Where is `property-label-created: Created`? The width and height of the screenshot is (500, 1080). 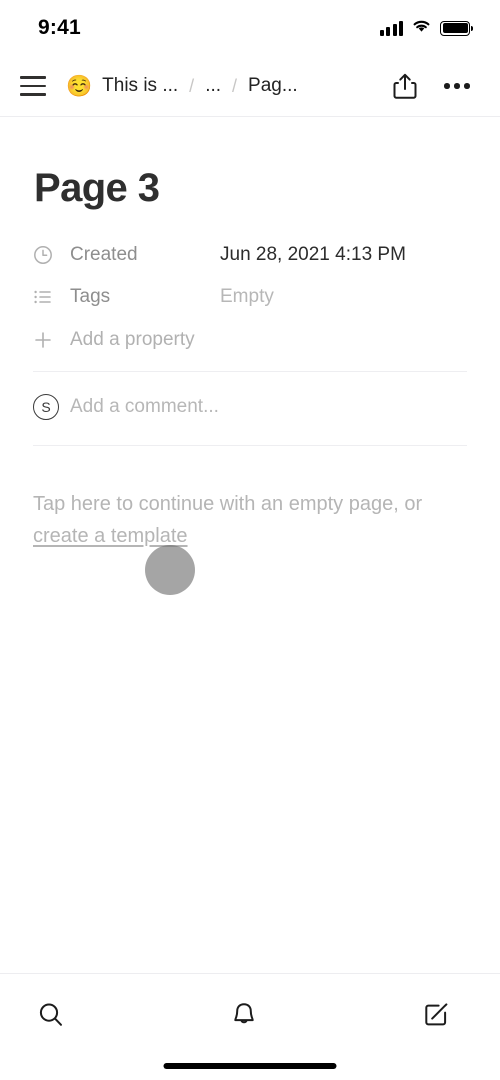
property-label-created: Created is located at coordinates (104, 254).